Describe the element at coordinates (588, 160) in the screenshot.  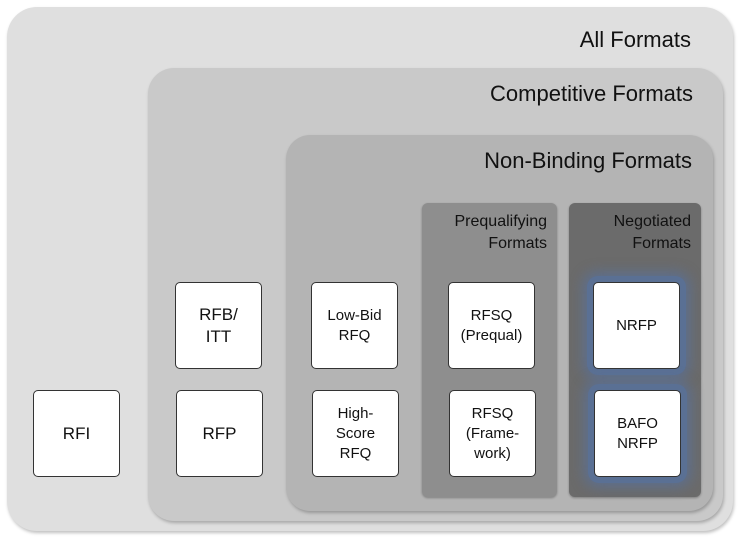
I see `non-binding-formats-label: Non-Binding Formats` at that location.